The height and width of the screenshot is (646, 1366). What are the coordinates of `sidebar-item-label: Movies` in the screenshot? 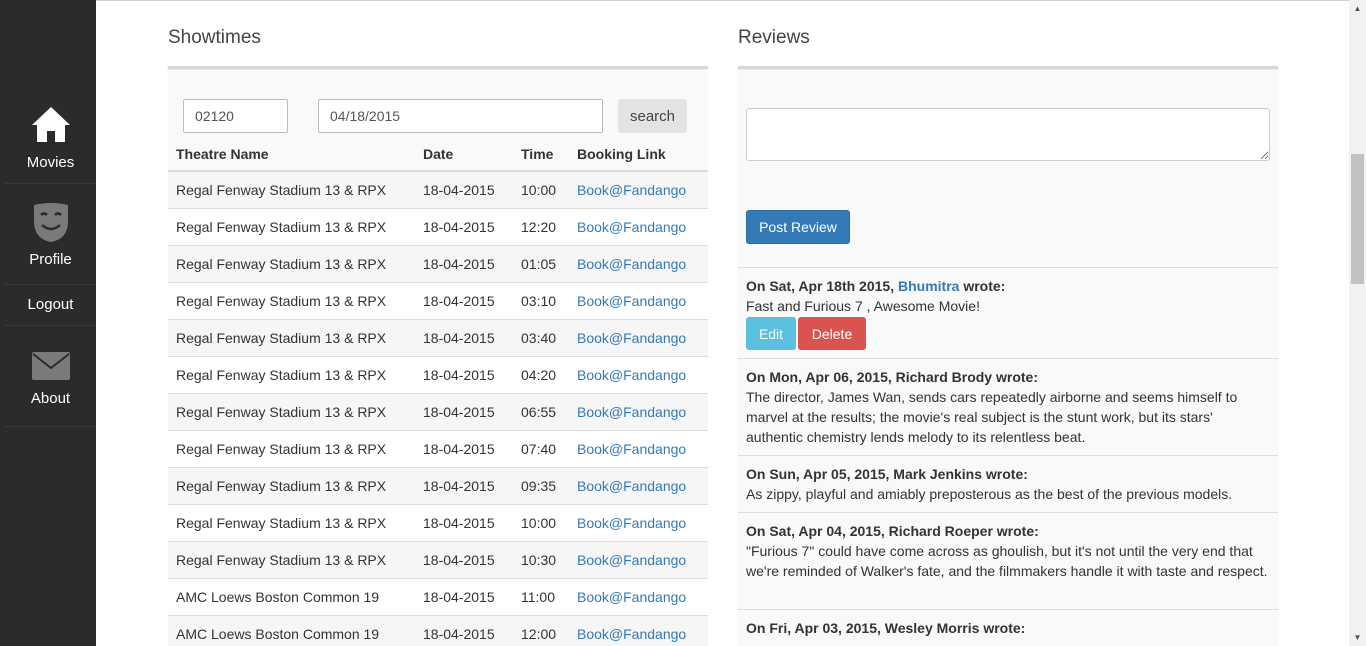 It's located at (50, 162).